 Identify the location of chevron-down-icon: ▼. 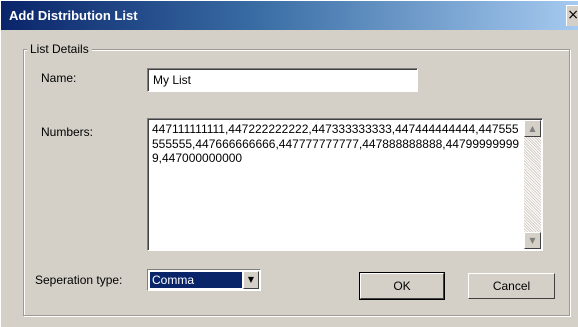
(251, 279).